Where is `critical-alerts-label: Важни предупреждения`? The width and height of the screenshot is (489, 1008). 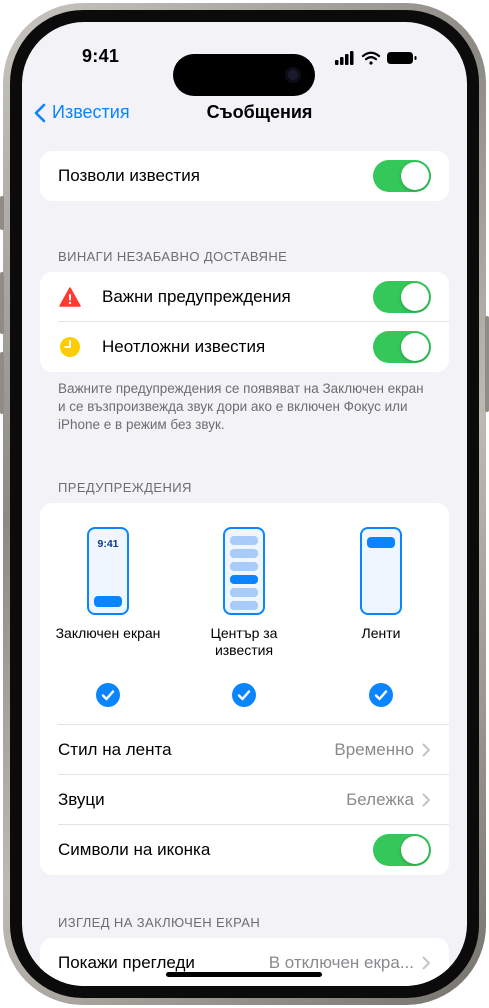 critical-alerts-label: Важни предупреждения is located at coordinates (196, 296).